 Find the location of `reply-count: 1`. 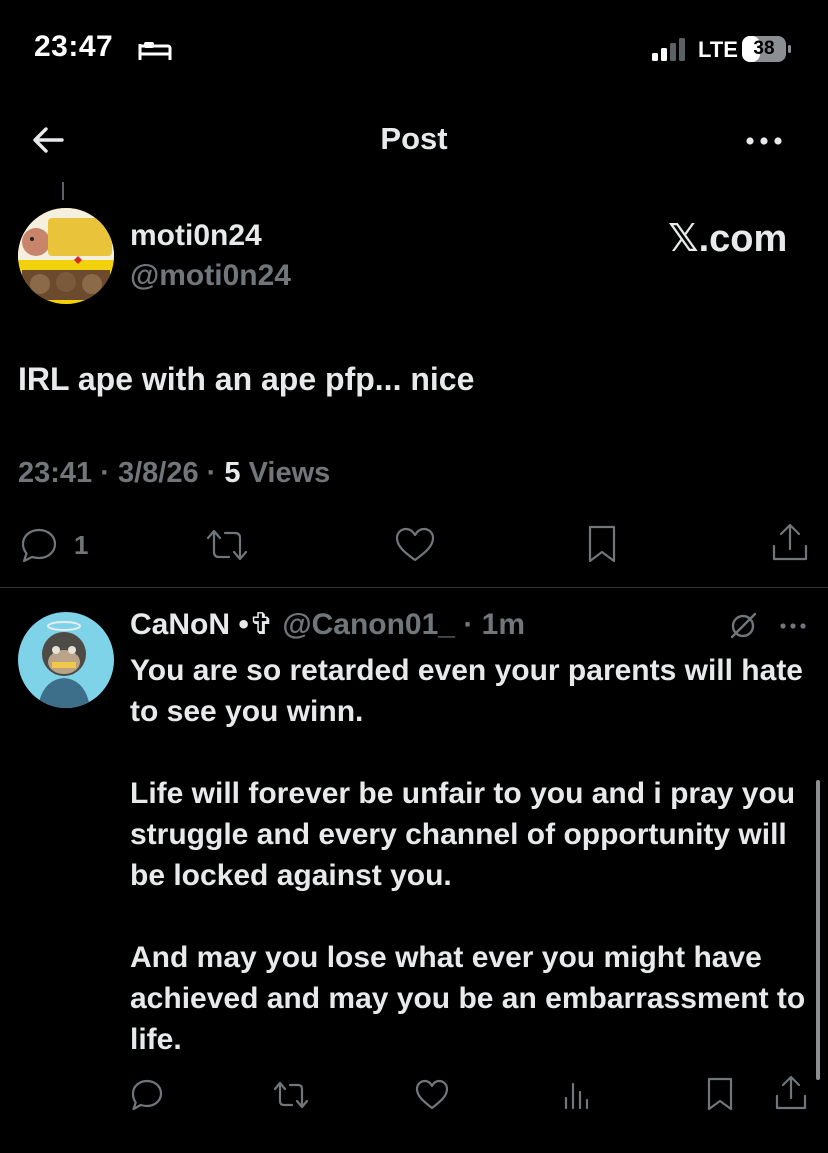

reply-count: 1 is located at coordinates (81, 545).